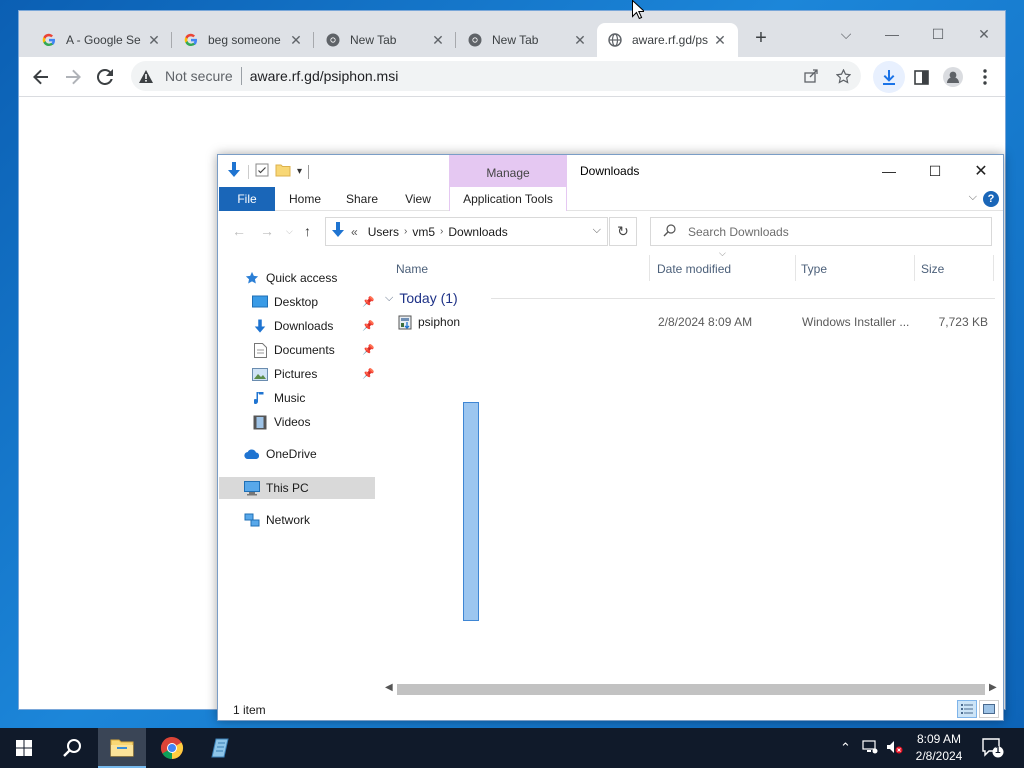 This screenshot has width=1024, height=768. What do you see at coordinates (314, 374) in the screenshot?
I see `nav-pictures: Pictures 📌` at bounding box center [314, 374].